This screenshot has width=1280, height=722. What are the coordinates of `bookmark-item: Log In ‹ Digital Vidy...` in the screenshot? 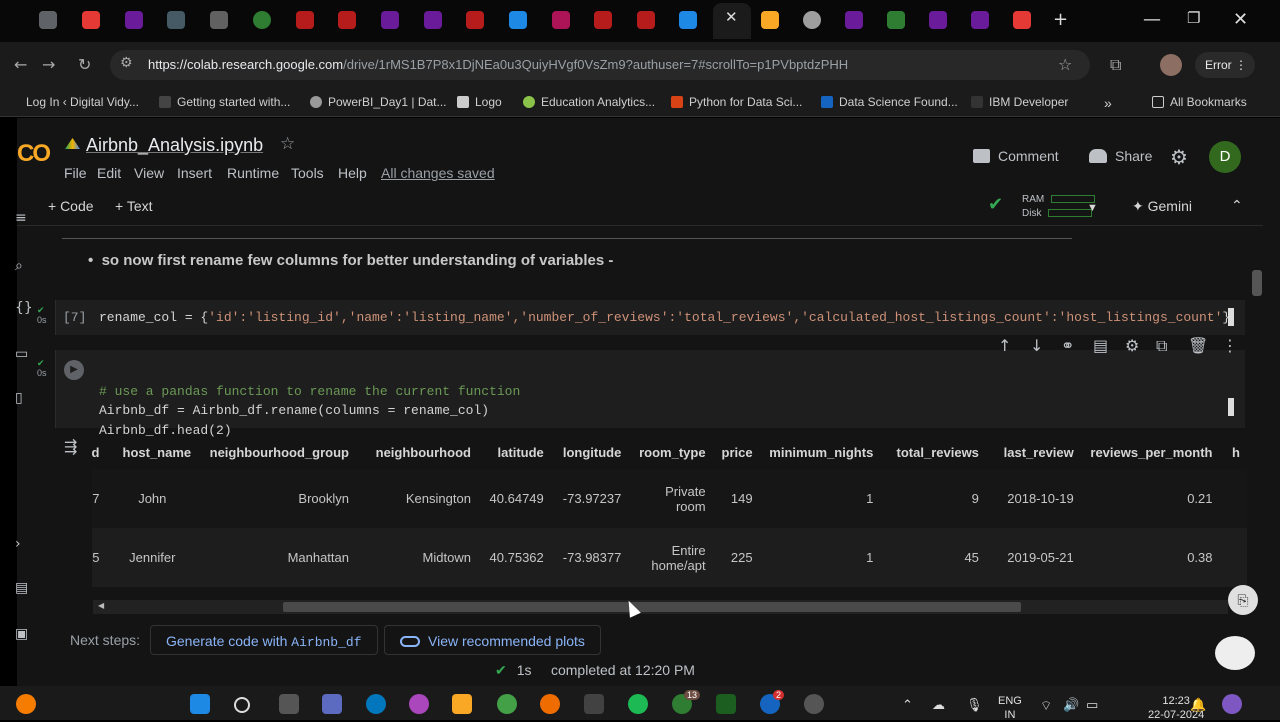 It's located at (82, 102).